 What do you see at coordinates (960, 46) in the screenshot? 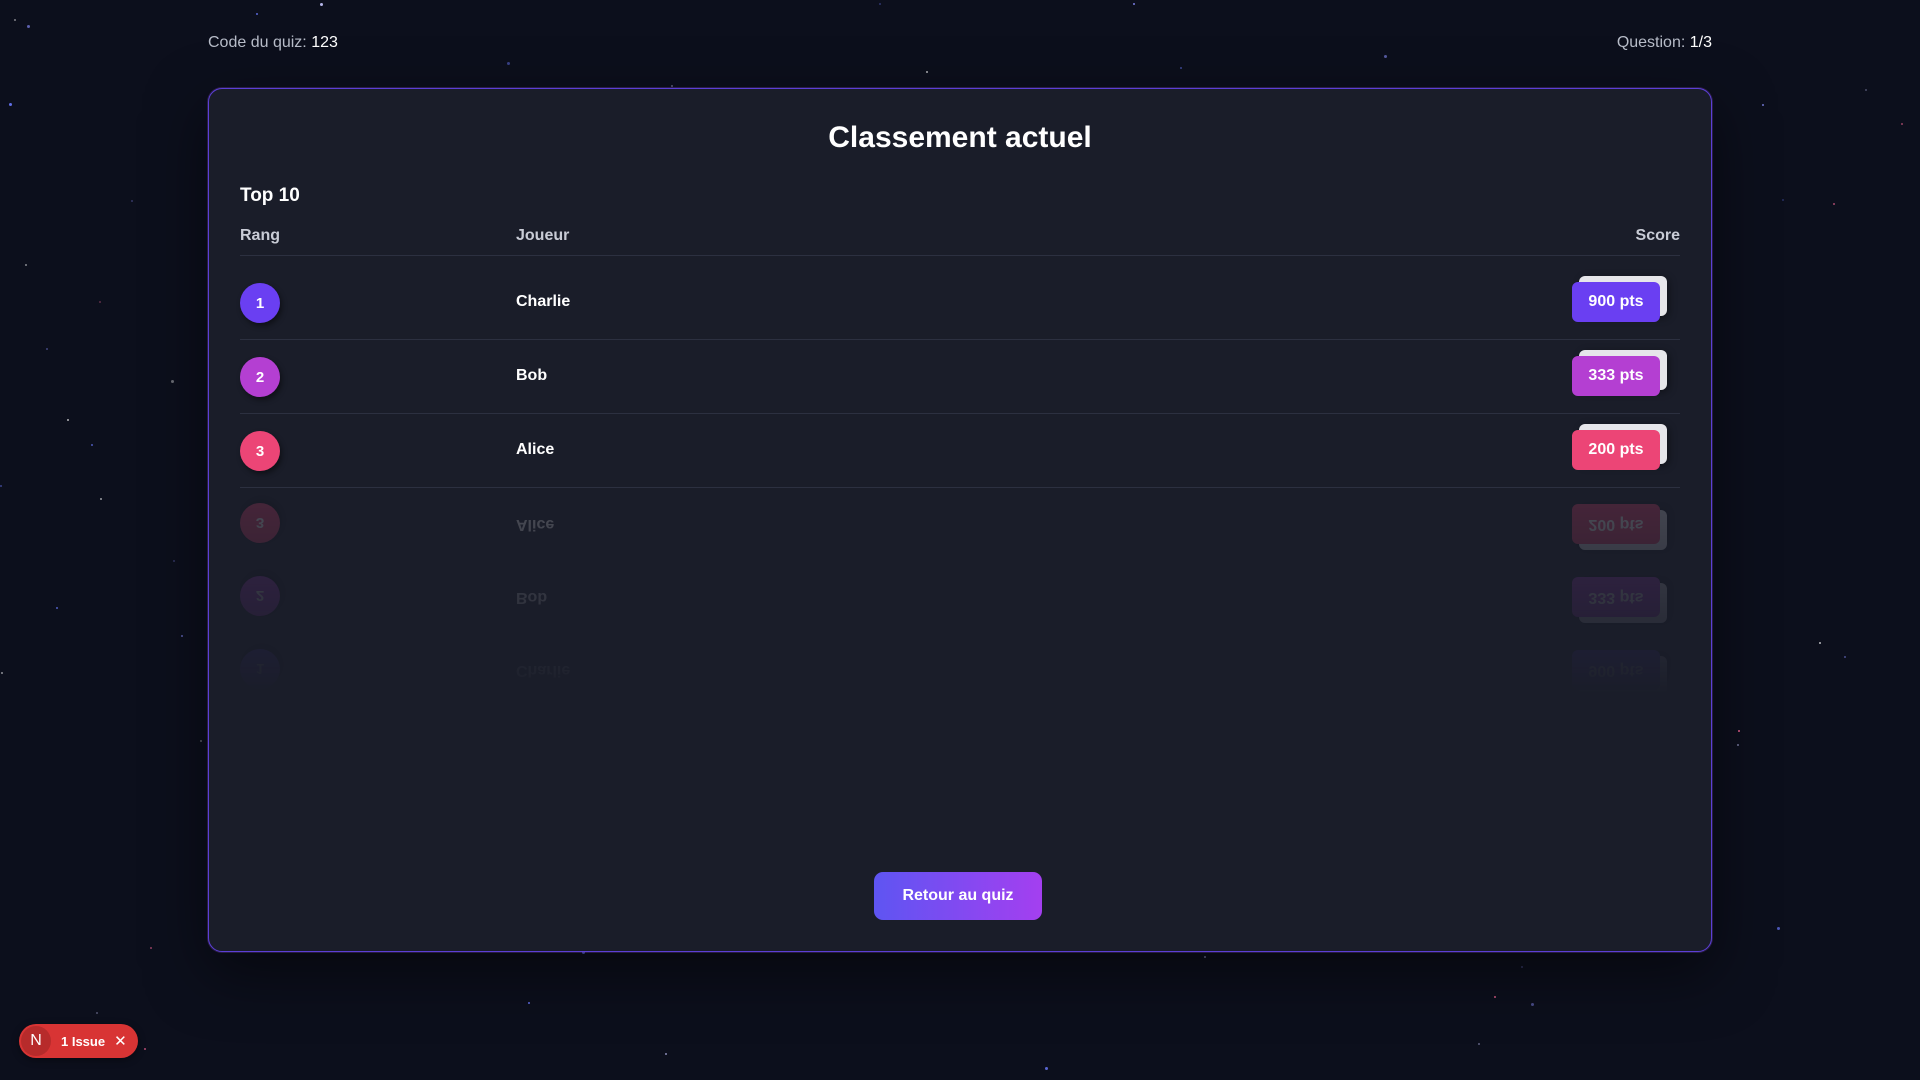
I see `quiz-header: Code du quiz: 123 Question: 1/3` at bounding box center [960, 46].